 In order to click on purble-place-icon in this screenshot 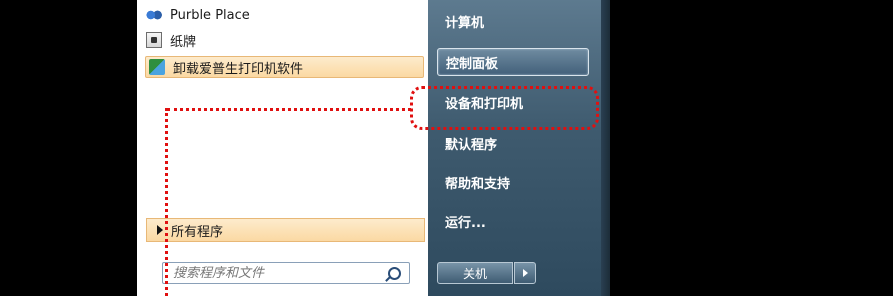, I will do `click(154, 15)`.